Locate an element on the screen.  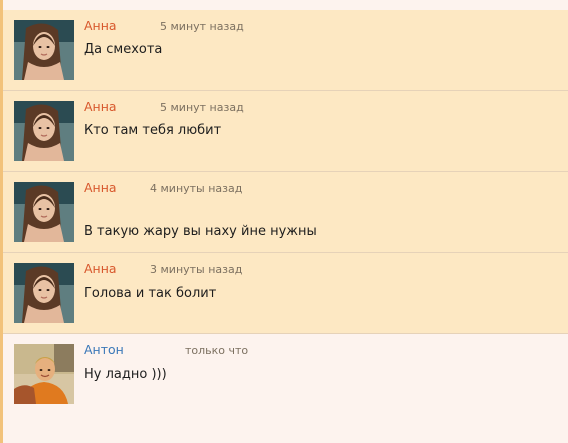
message-time: только что is located at coordinates (217, 350).